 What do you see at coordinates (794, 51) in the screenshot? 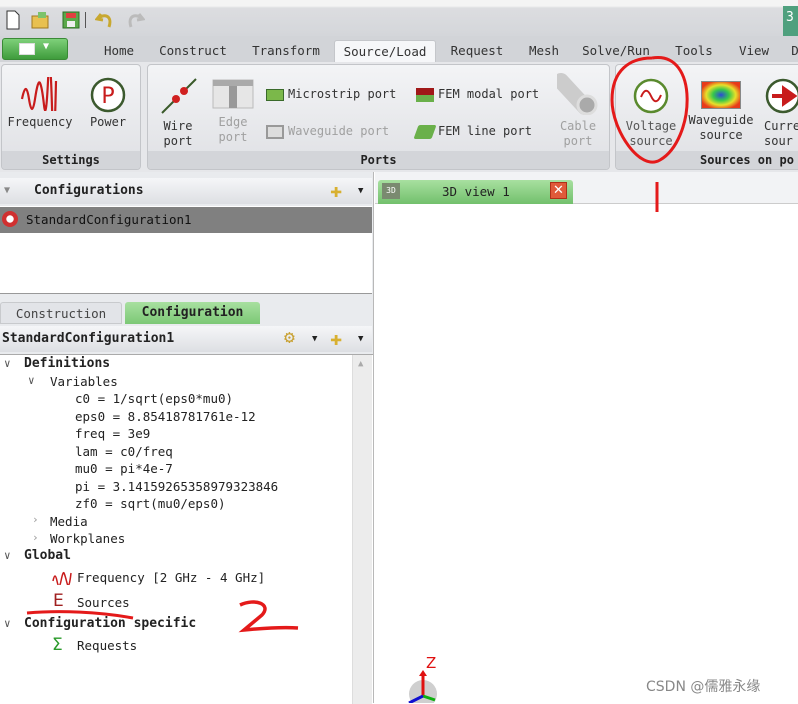
I see `tab-partial: D` at bounding box center [794, 51].